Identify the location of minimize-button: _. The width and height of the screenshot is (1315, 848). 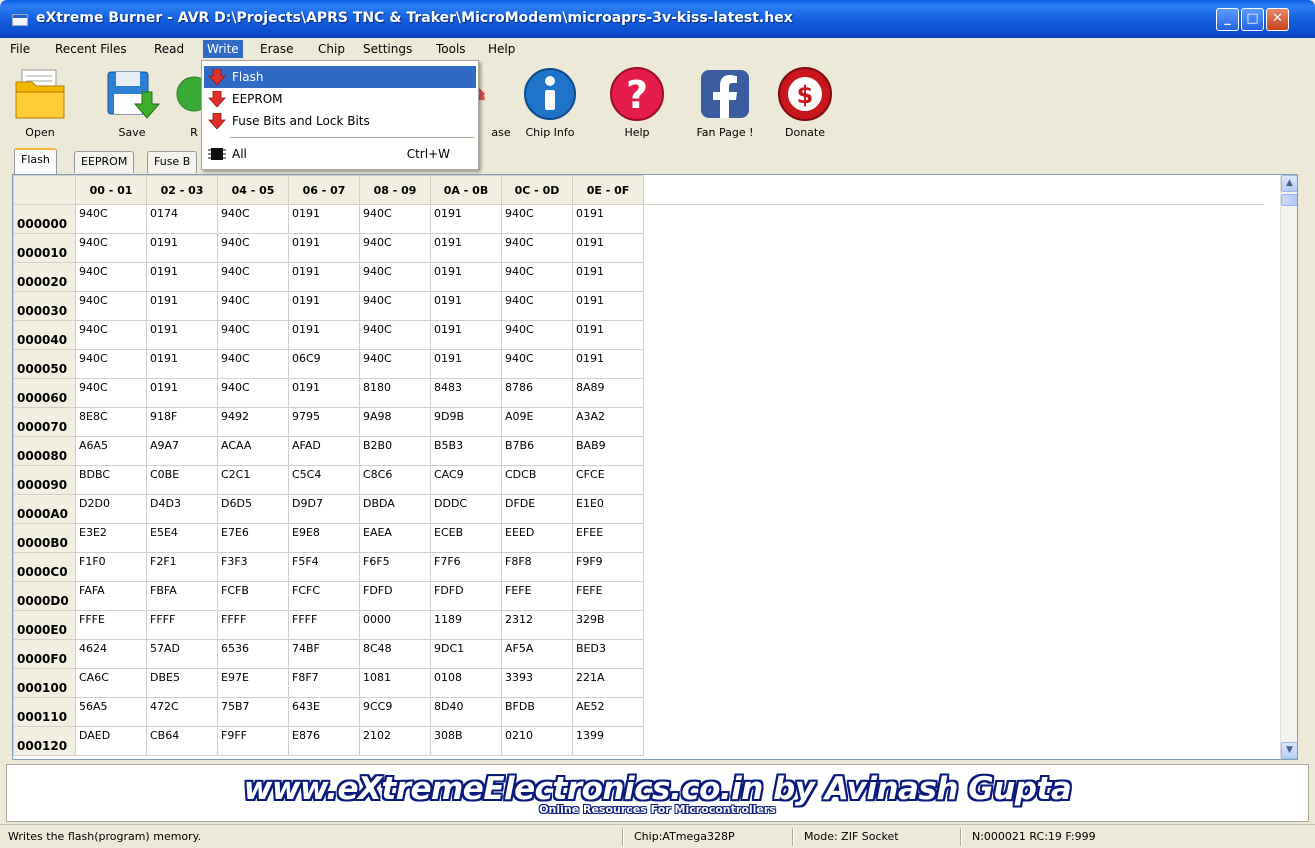
(1227, 19).